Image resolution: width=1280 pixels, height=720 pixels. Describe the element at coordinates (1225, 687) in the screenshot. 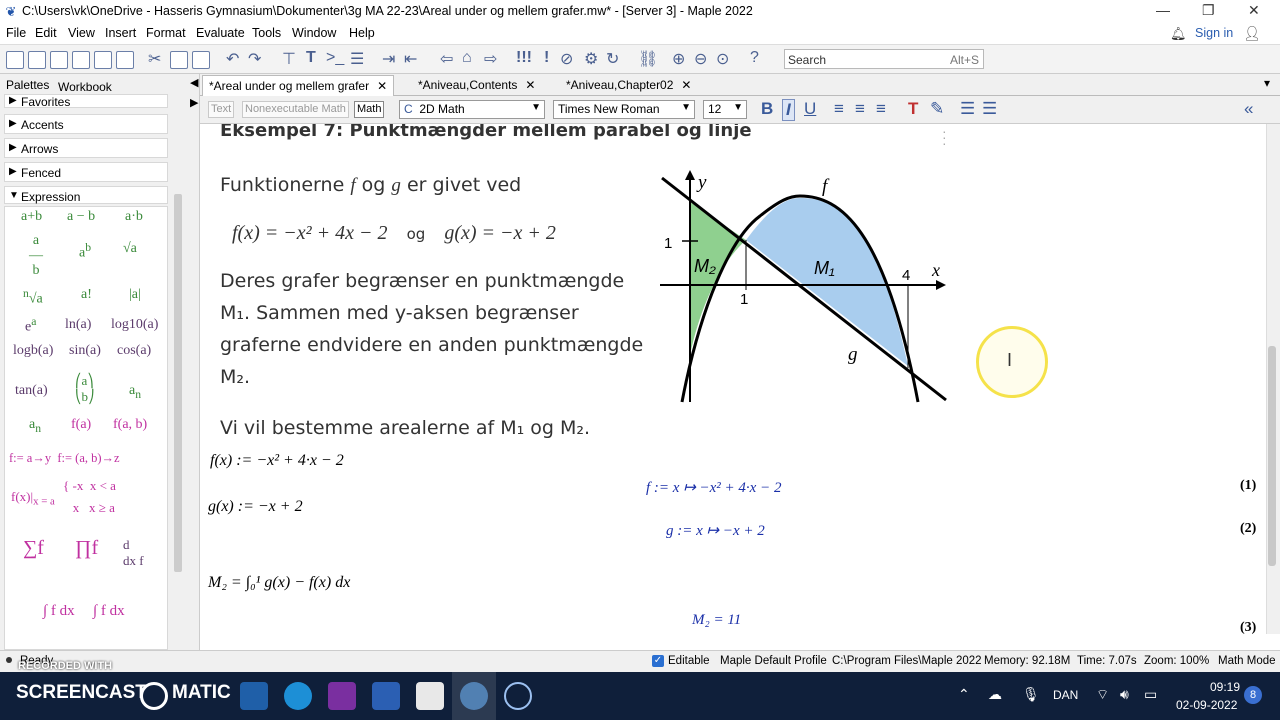

I see `clock-time: 09:19` at that location.